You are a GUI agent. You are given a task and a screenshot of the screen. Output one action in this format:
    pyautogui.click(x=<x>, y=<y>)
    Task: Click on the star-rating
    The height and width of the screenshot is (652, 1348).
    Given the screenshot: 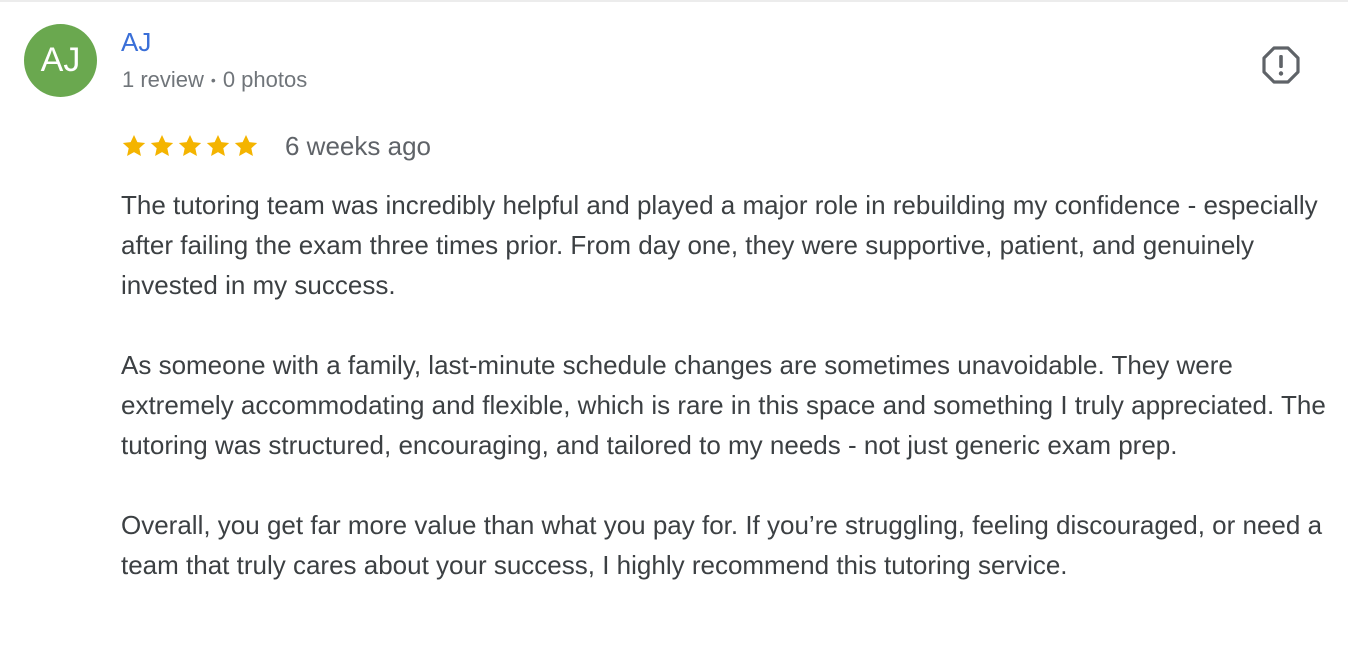 What is the action you would take?
    pyautogui.click(x=191, y=146)
    